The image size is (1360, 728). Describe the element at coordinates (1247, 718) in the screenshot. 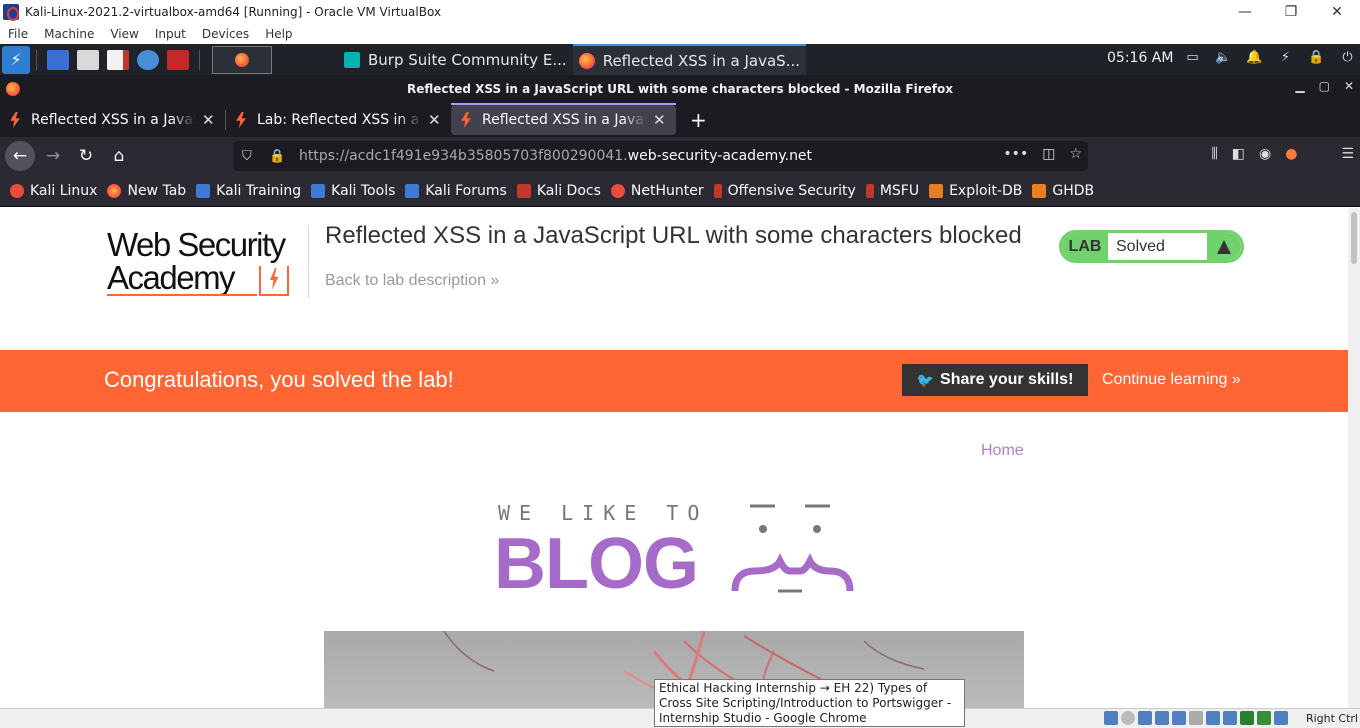

I see `virtualization-status-icon` at that location.